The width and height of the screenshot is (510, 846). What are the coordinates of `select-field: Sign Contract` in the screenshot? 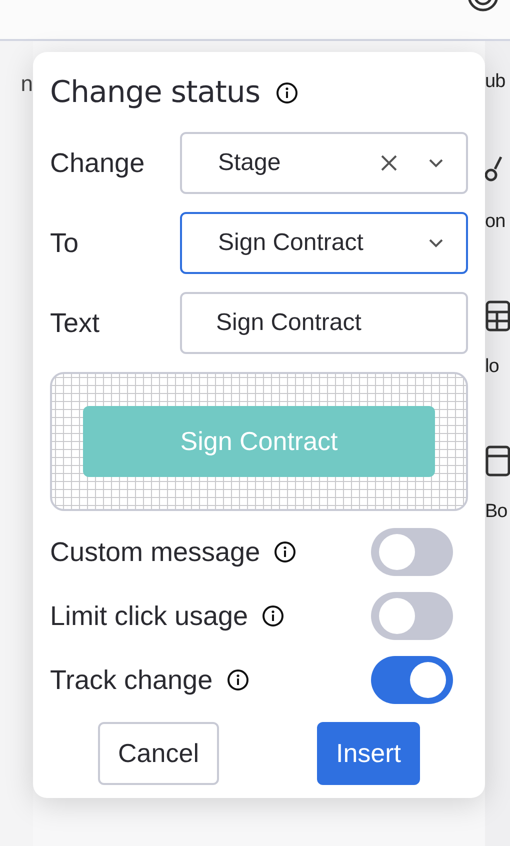 It's located at (324, 243).